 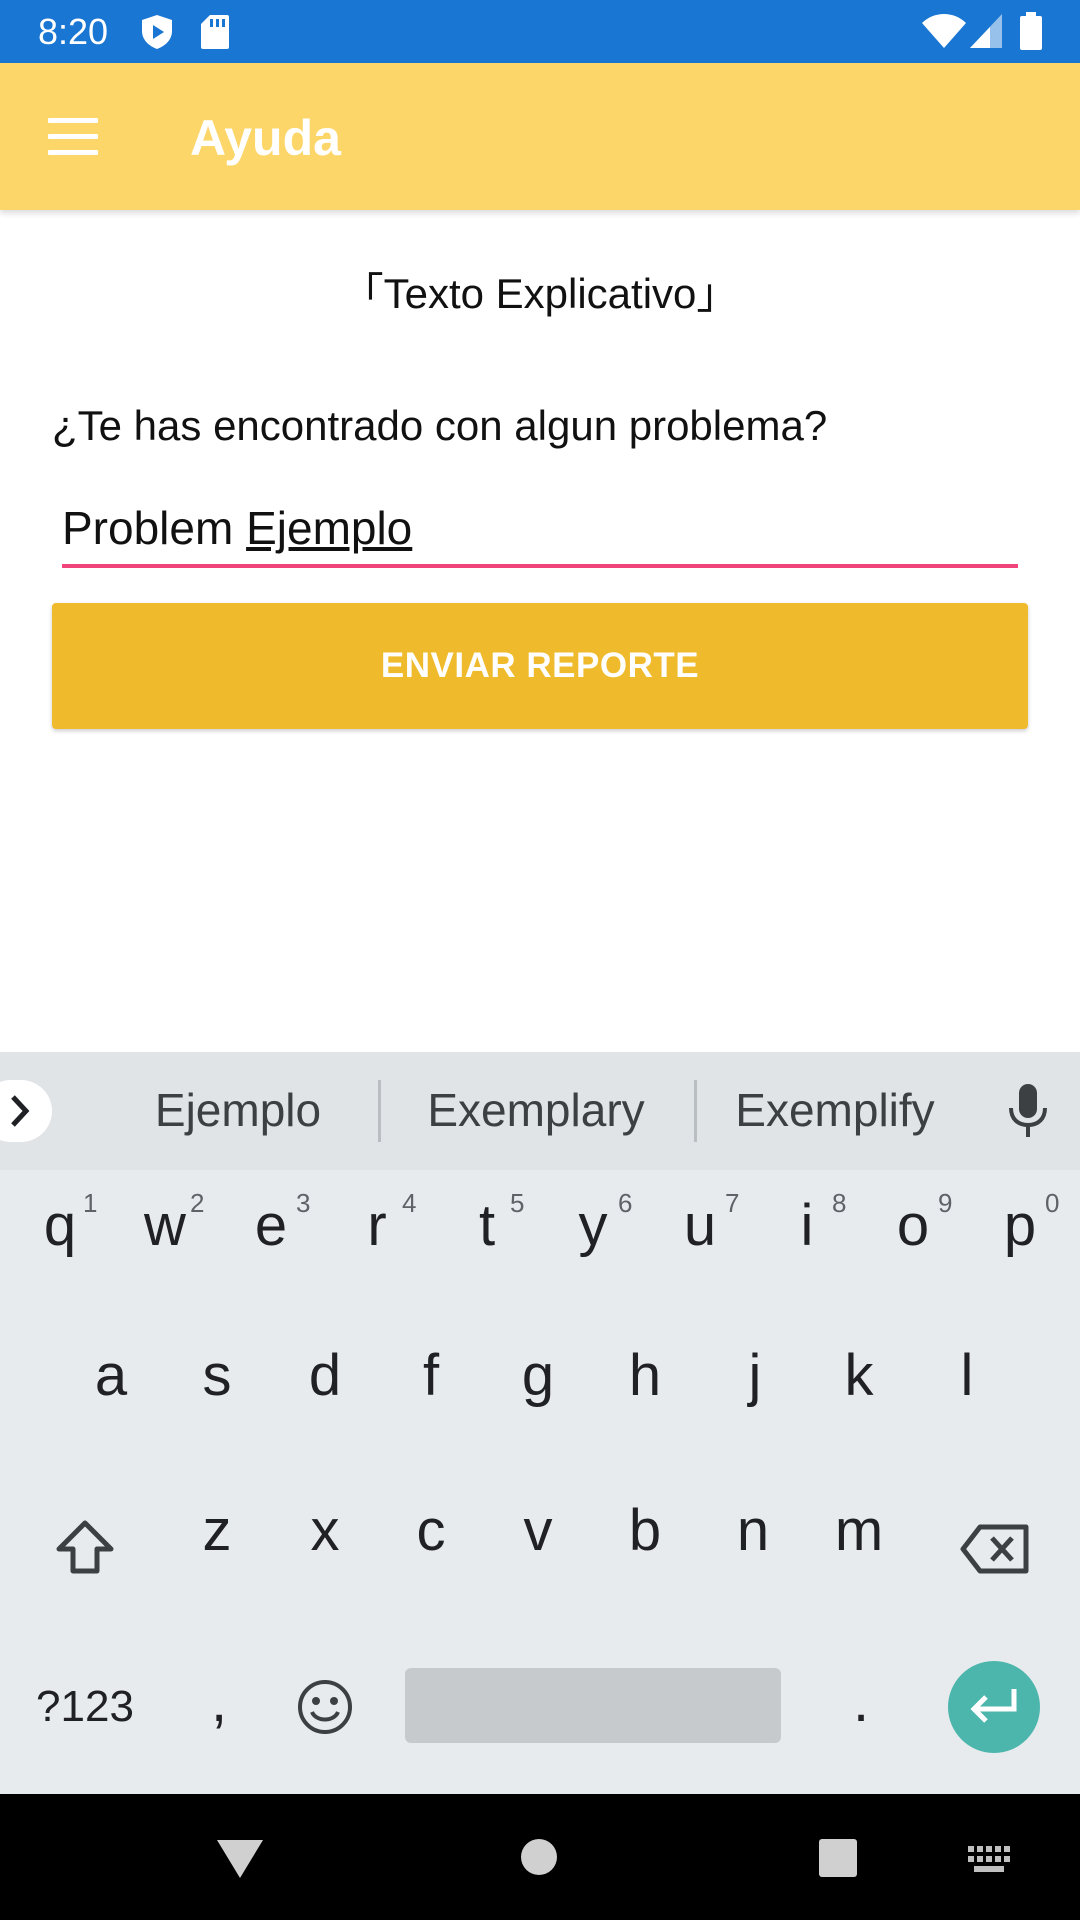 I want to click on home-icon, so click(x=539, y=1857).